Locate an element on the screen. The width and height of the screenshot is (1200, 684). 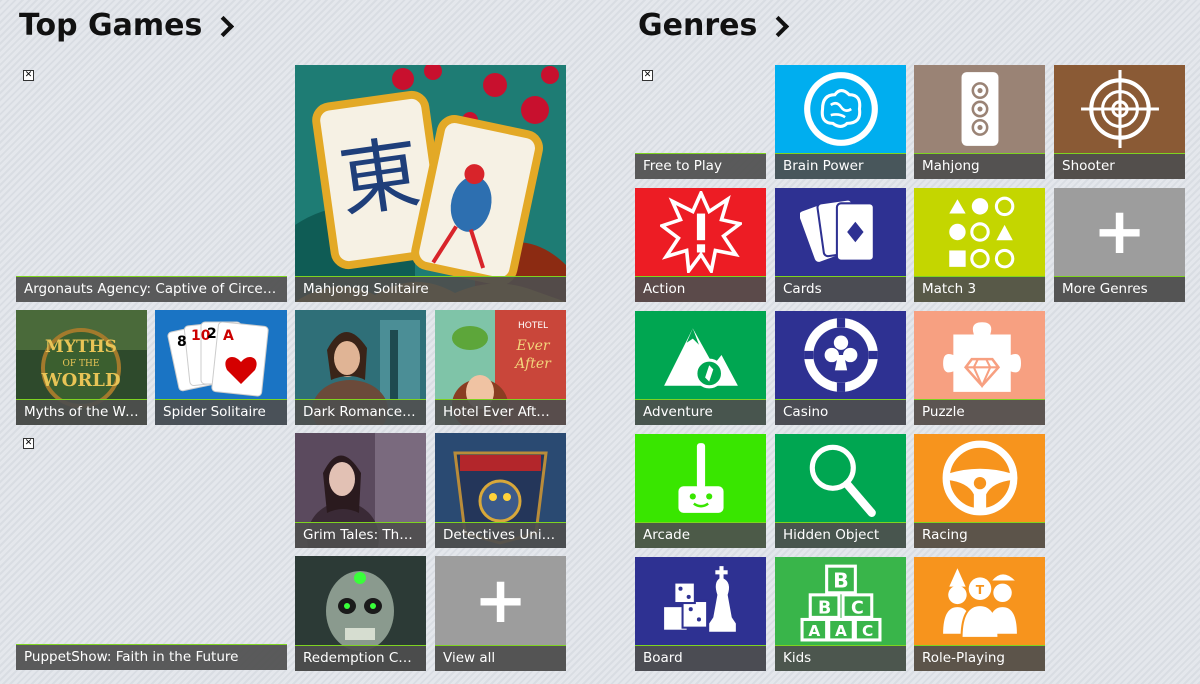
characters-icon: T is located at coordinates (979, 603).